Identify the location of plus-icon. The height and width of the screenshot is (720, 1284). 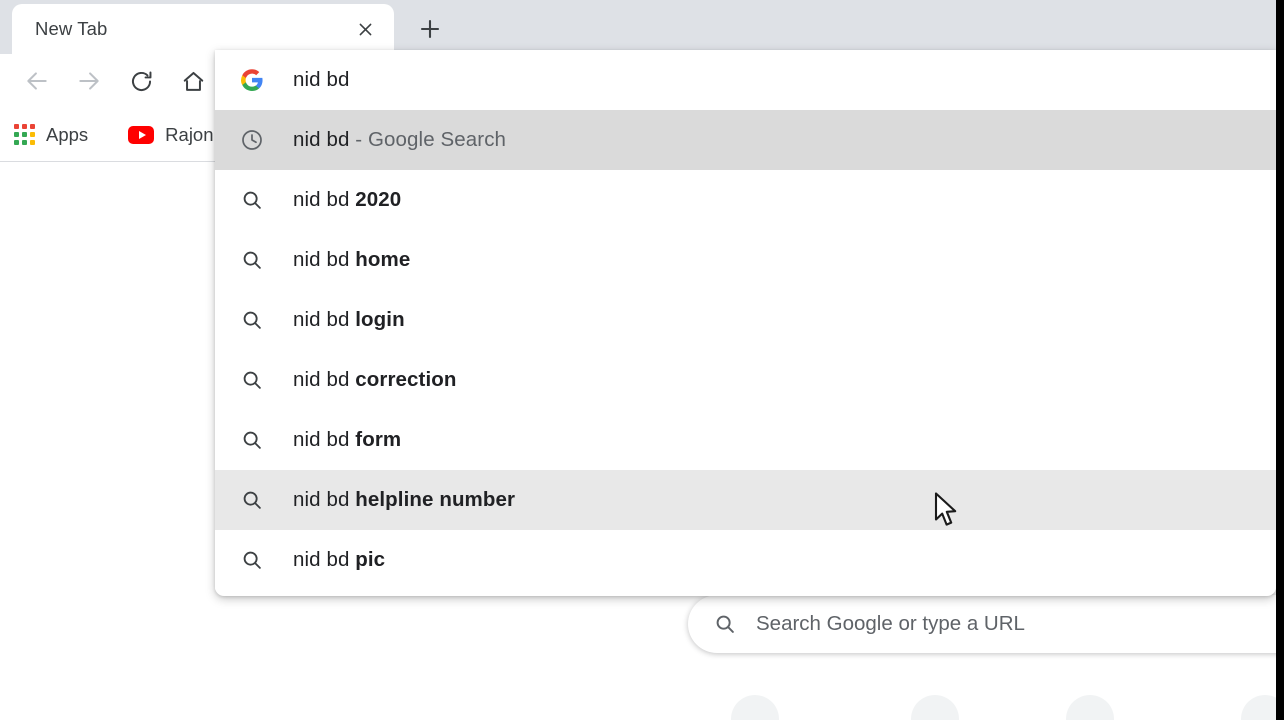
(430, 29).